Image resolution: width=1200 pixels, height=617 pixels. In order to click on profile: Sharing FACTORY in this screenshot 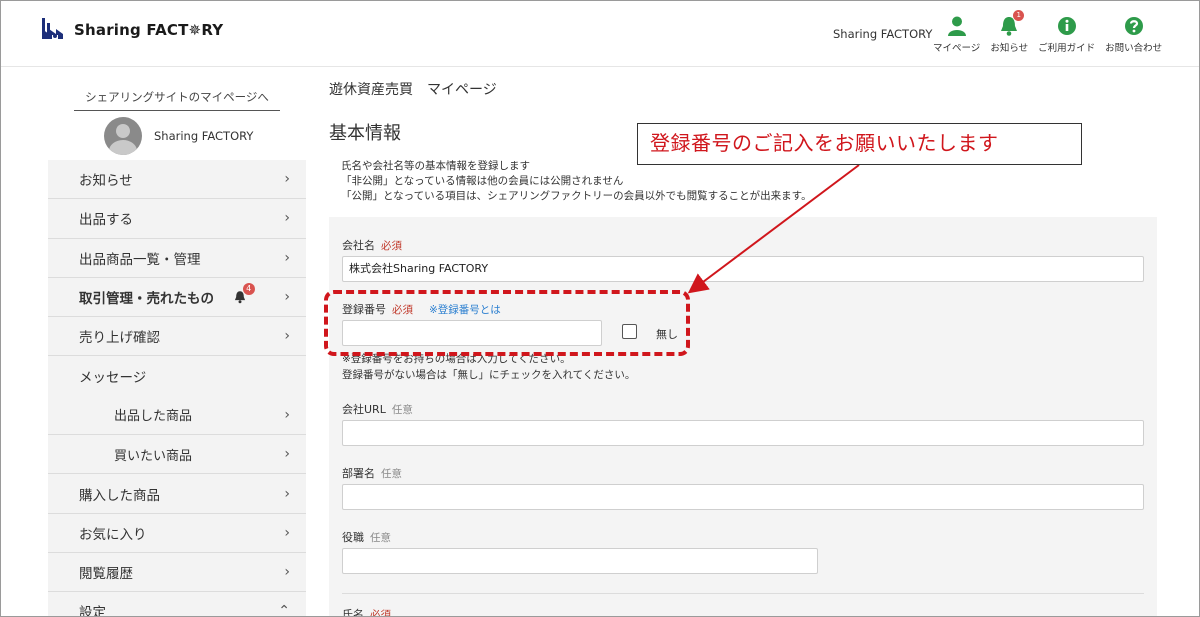, I will do `click(178, 136)`.